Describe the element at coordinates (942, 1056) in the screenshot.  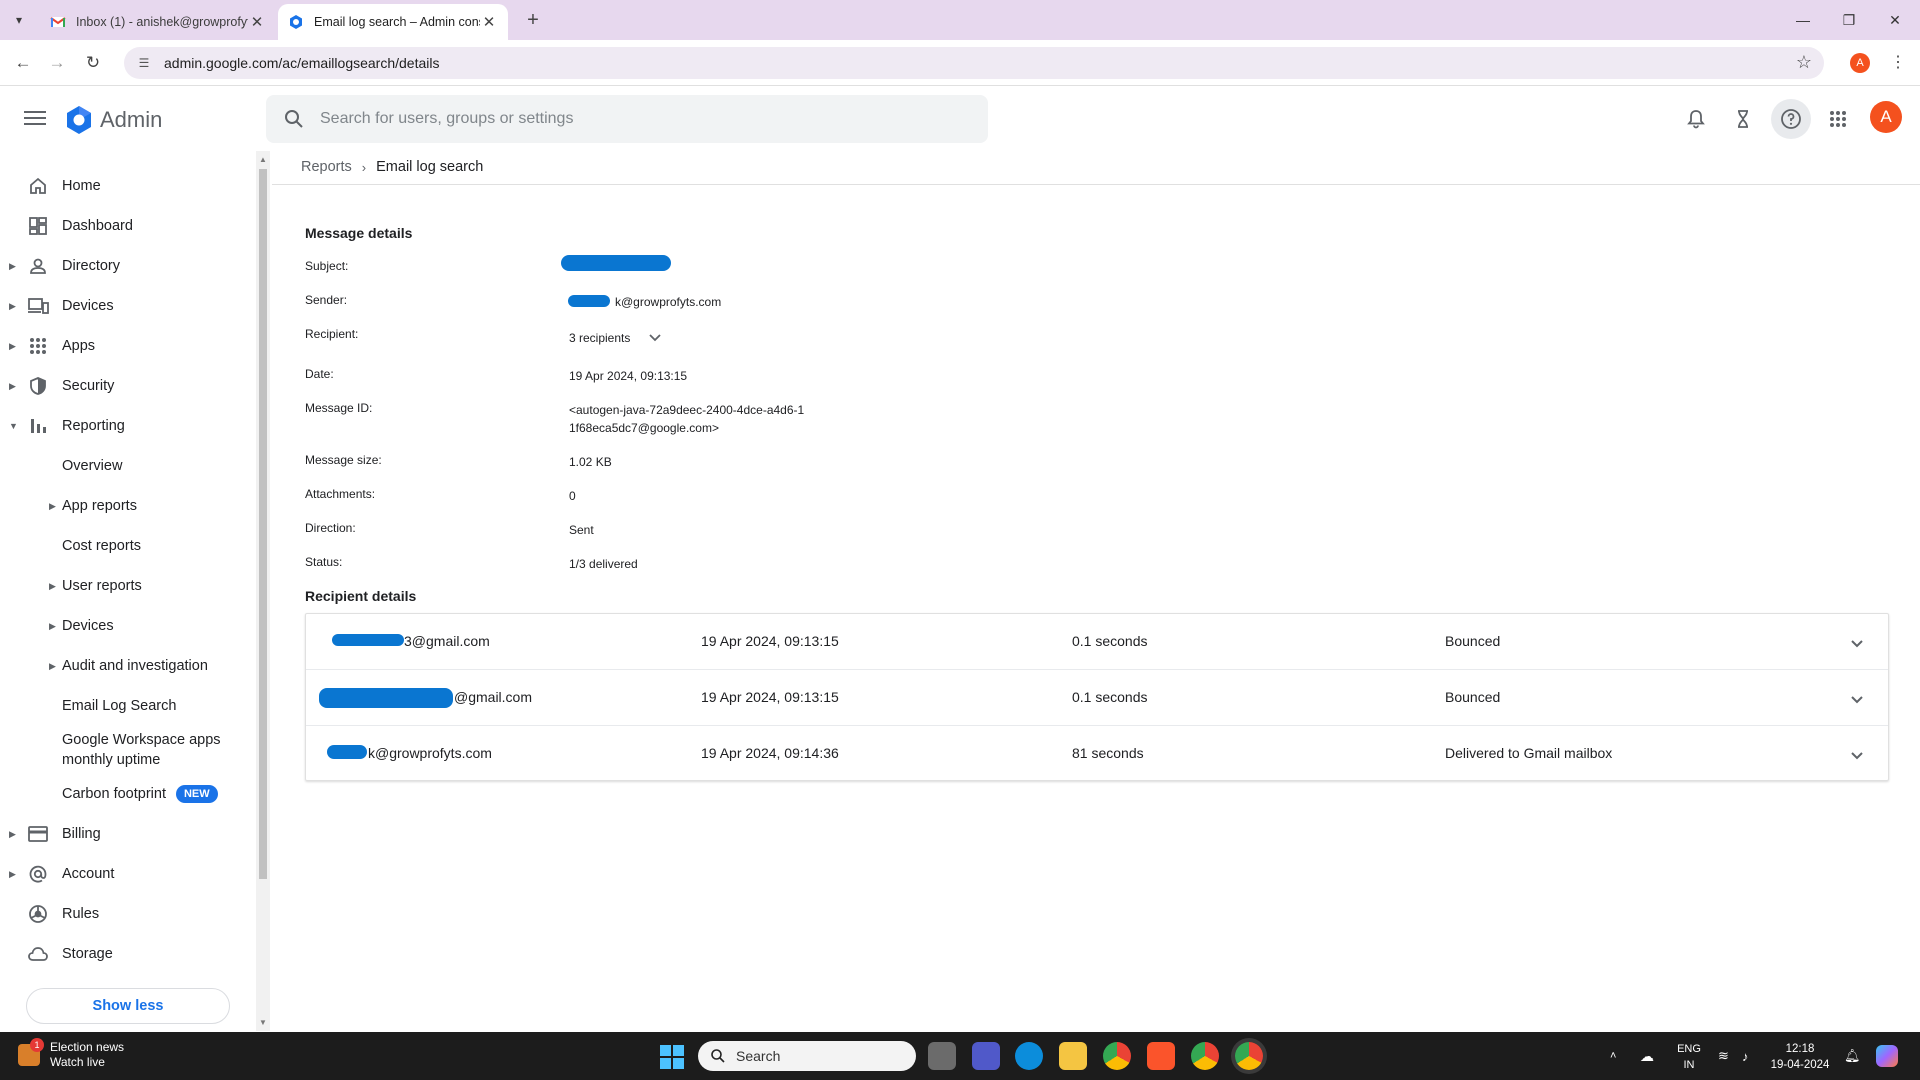
I see `task-view-icon` at that location.